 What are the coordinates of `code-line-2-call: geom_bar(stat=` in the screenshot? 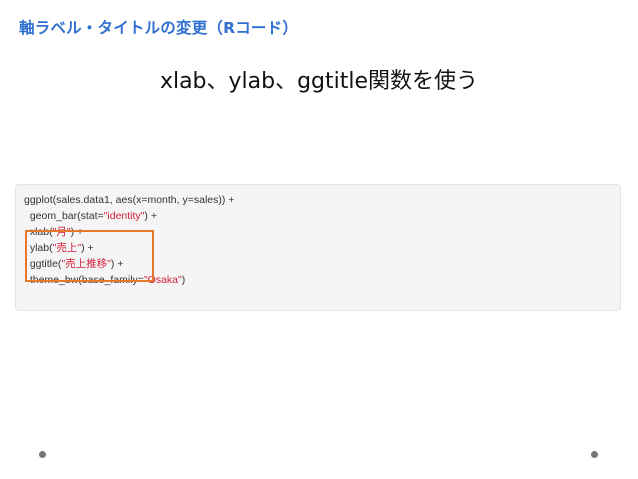 It's located at (64, 216).